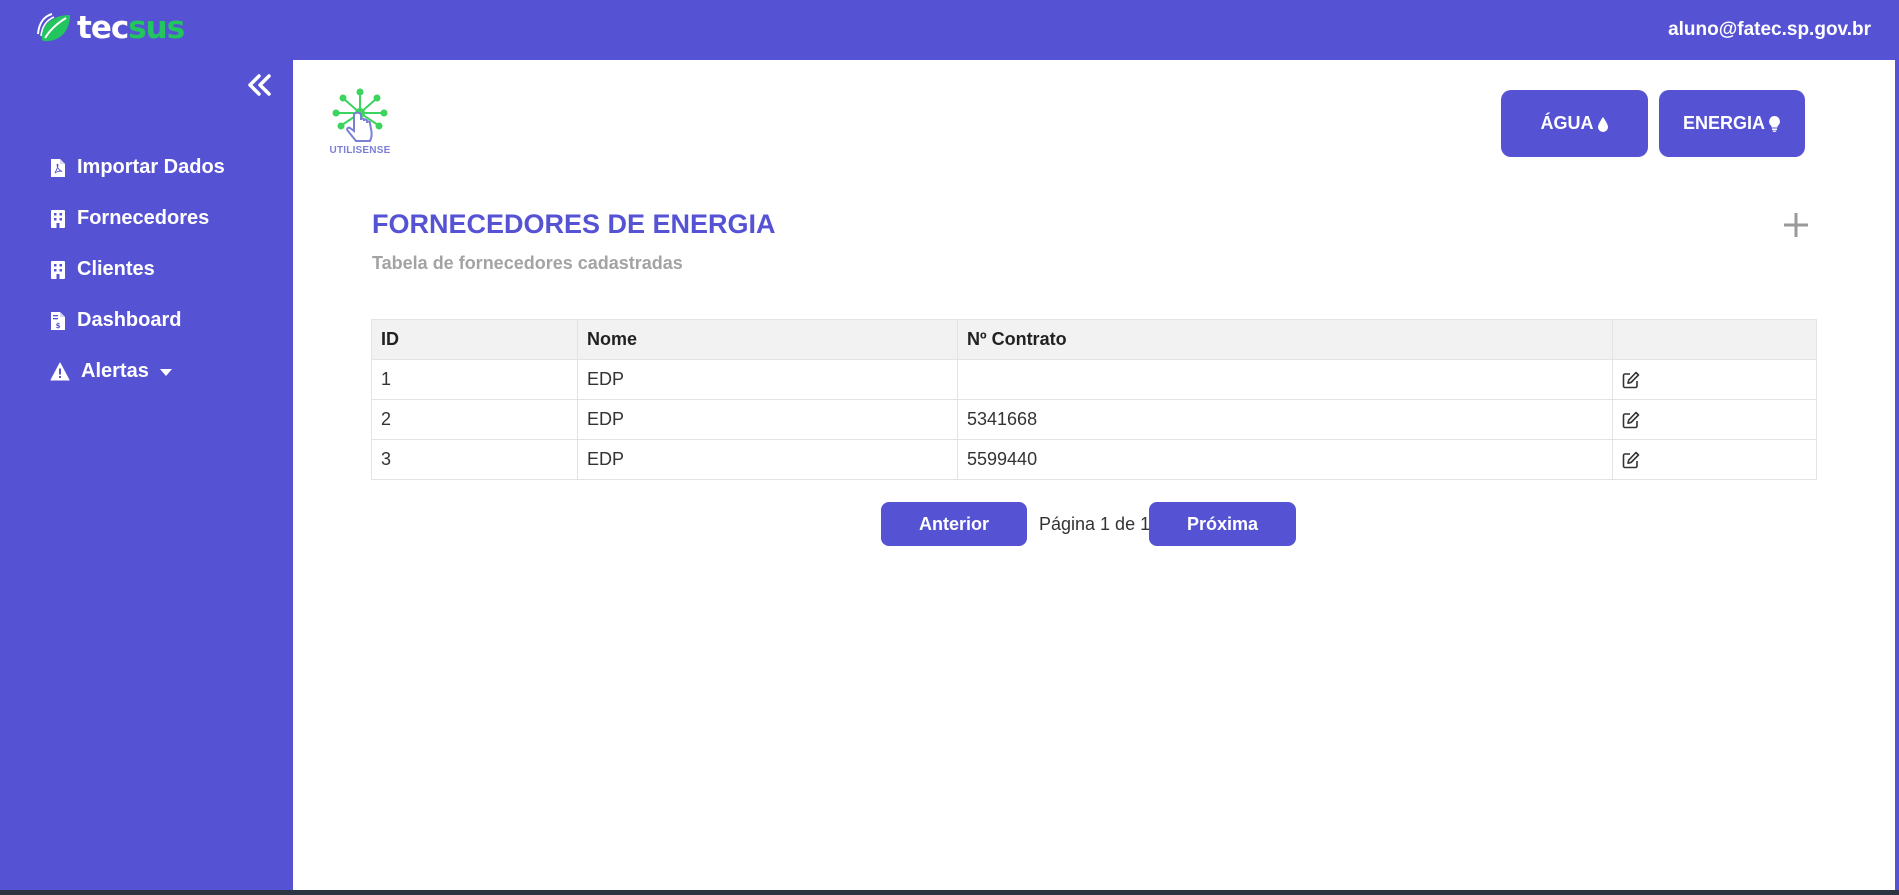 This screenshot has width=1899, height=895. I want to click on top-bar: tecsus aluno@fatec.sp.gov.br, so click(947, 30).